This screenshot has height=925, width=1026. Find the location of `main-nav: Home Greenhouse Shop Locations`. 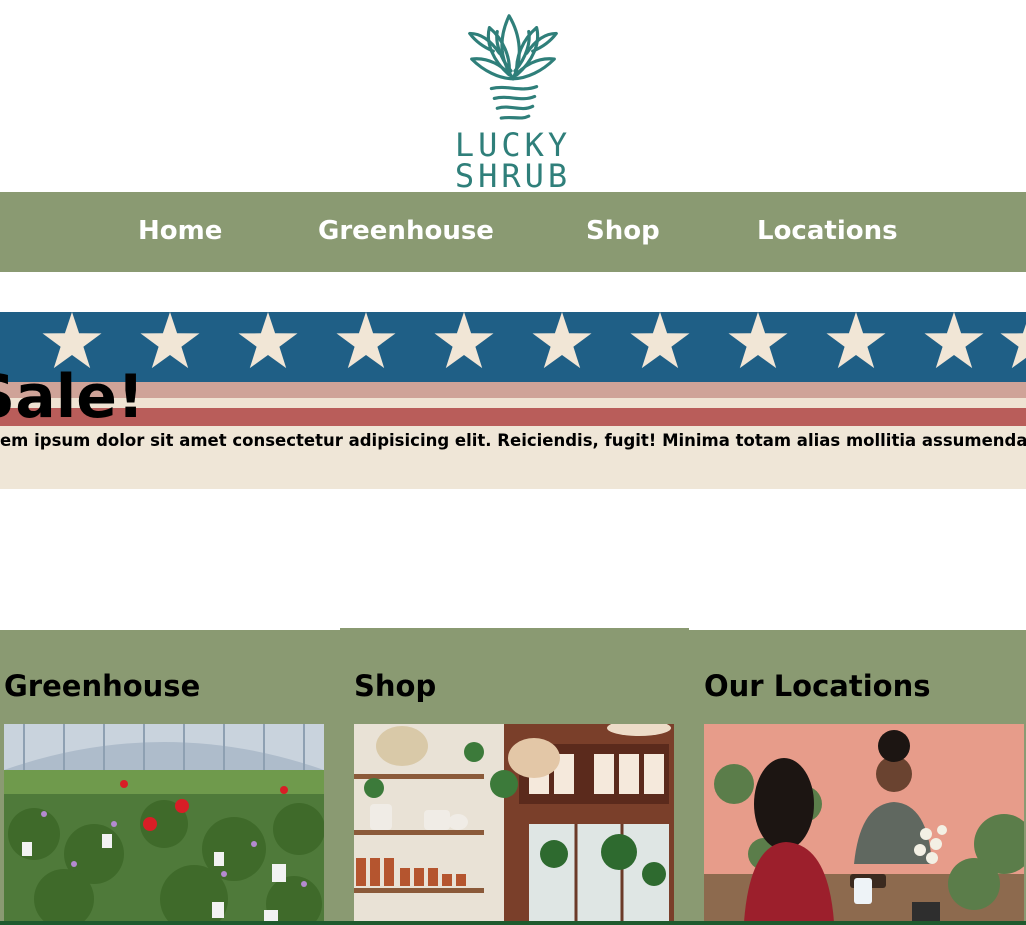

main-nav: Home Greenhouse Shop Locations is located at coordinates (513, 232).